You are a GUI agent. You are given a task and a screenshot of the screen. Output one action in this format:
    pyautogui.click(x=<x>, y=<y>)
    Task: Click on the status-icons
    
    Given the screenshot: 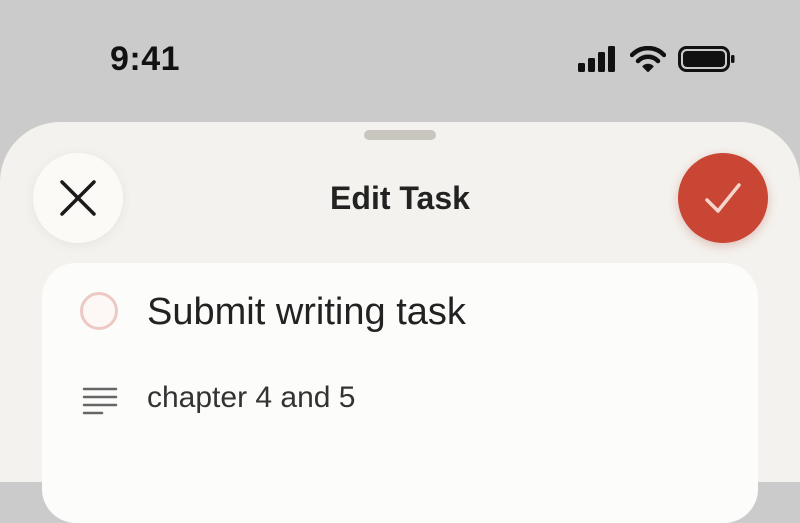 What is the action you would take?
    pyautogui.click(x=657, y=59)
    